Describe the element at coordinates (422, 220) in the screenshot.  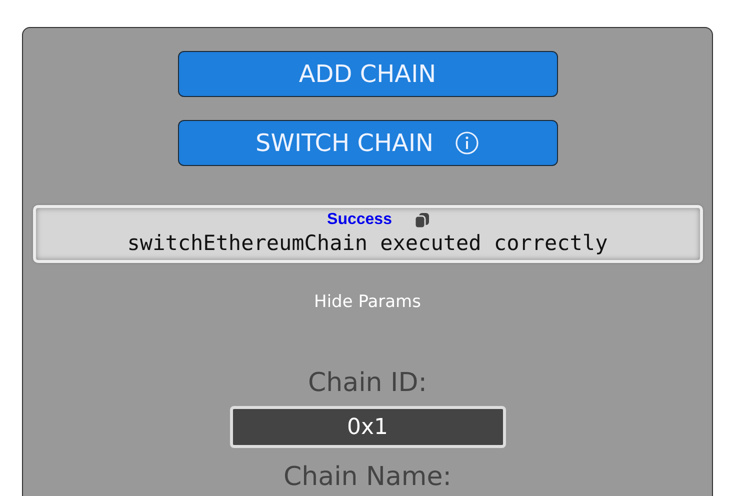
I see `copy-icon` at that location.